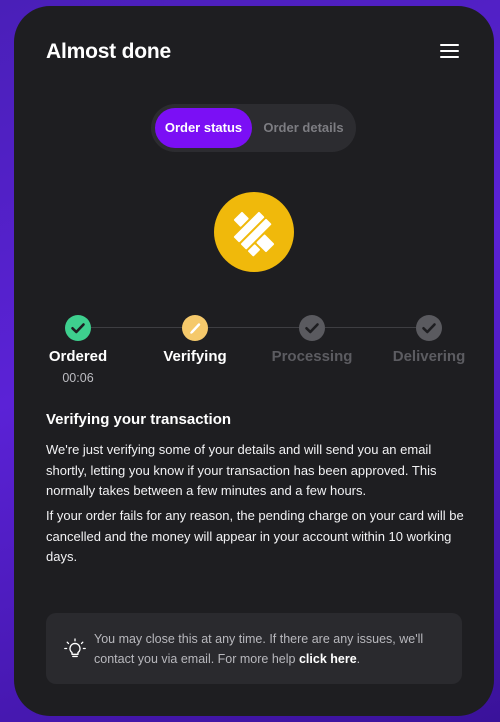 This screenshot has width=500, height=722. I want to click on step-verifying-pencil-icon, so click(195, 328).